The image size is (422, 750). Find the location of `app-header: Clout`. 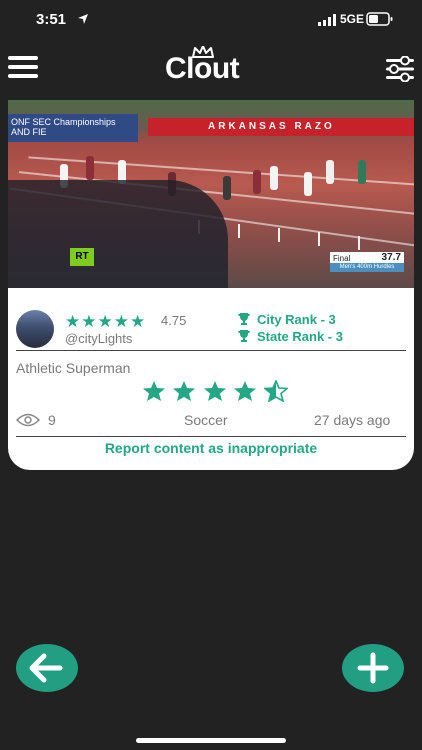

app-header: Clout is located at coordinates (211, 69).